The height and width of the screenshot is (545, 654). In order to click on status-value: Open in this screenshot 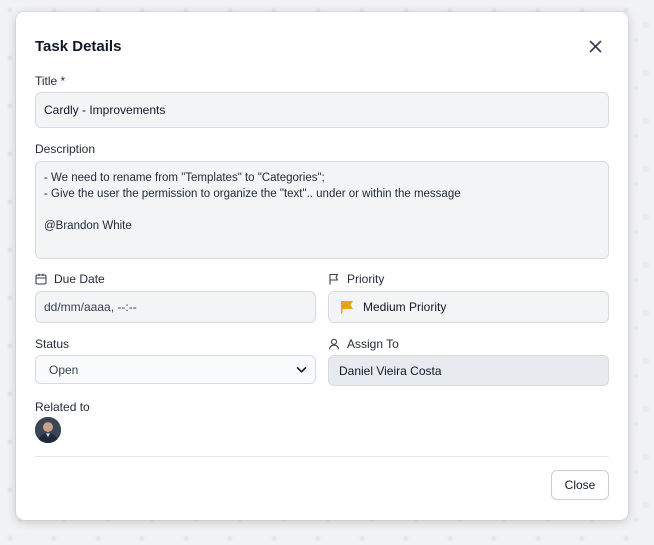, I will do `click(64, 369)`.